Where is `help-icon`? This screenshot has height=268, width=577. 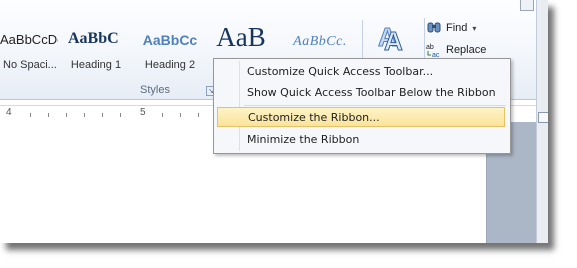 help-icon is located at coordinates (527, 5).